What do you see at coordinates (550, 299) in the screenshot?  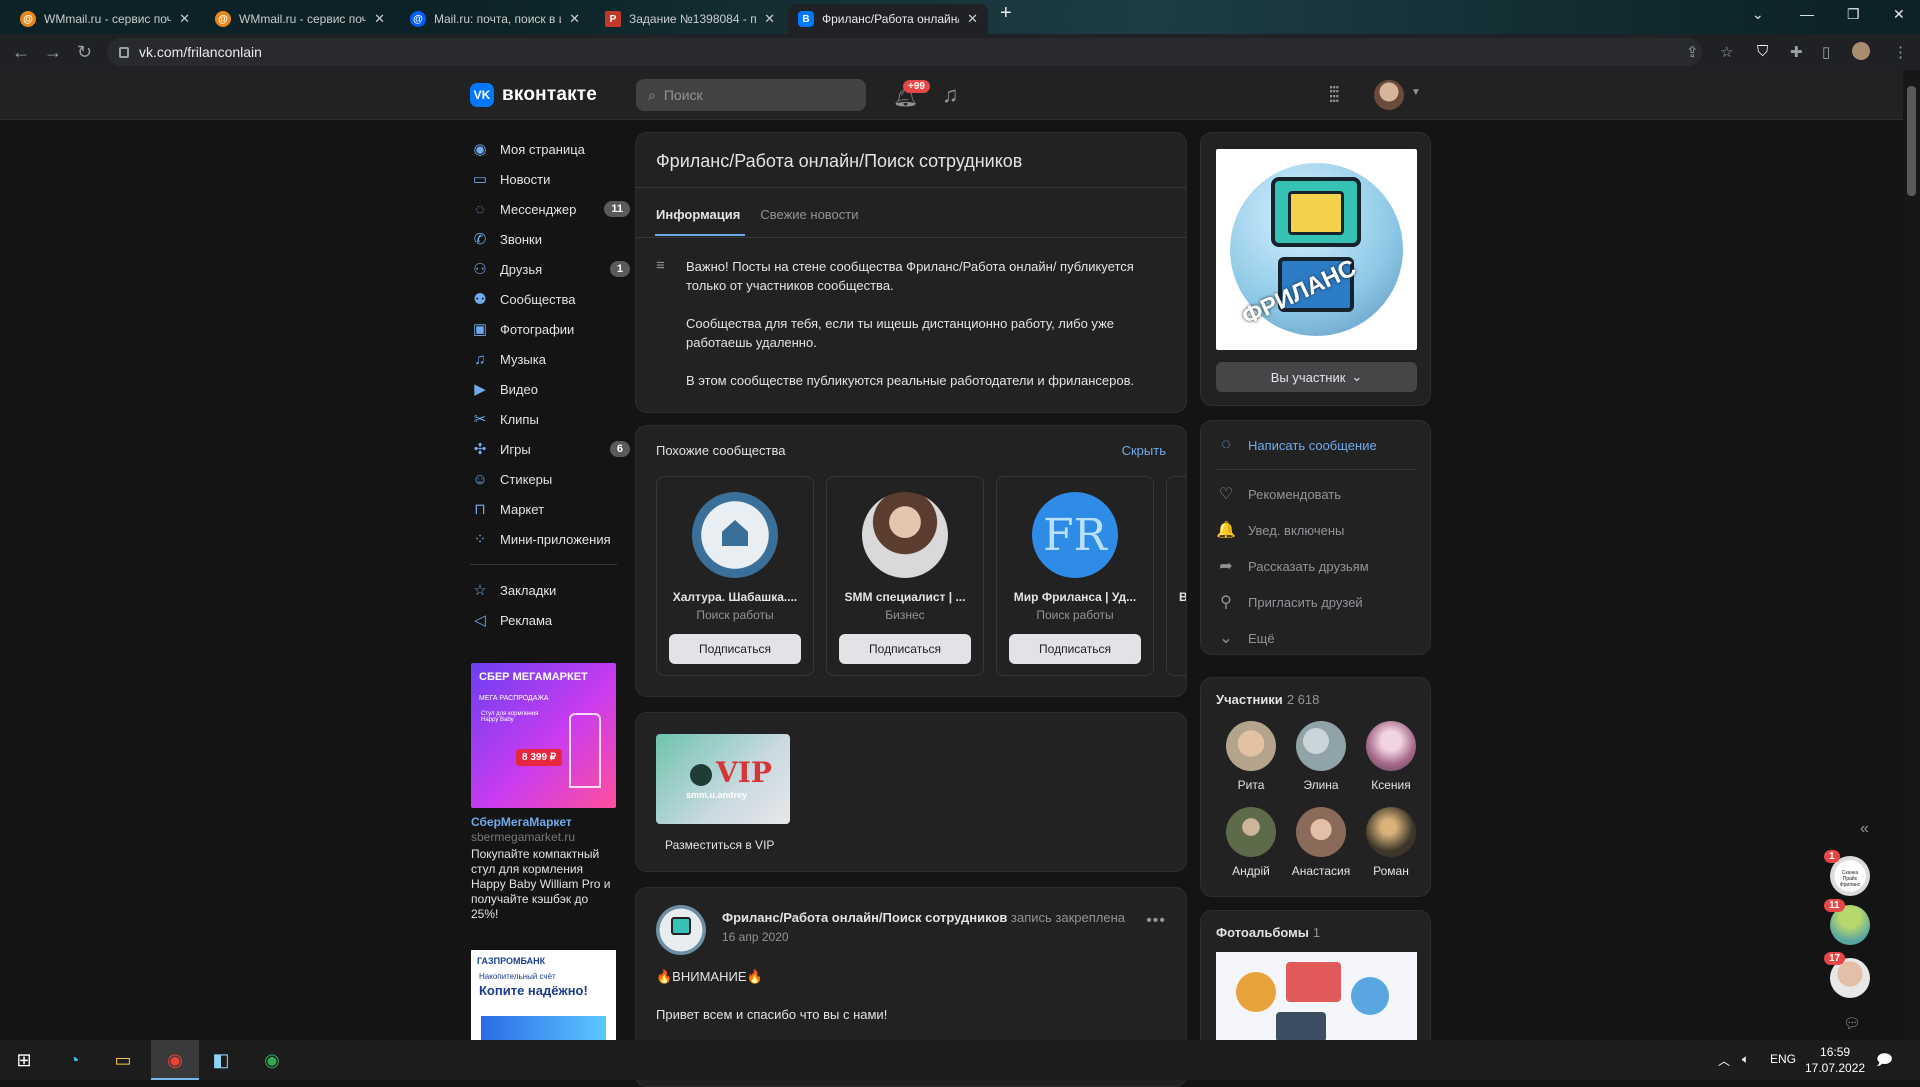 I see `menu-item-communities: ⚉ Сообщества` at bounding box center [550, 299].